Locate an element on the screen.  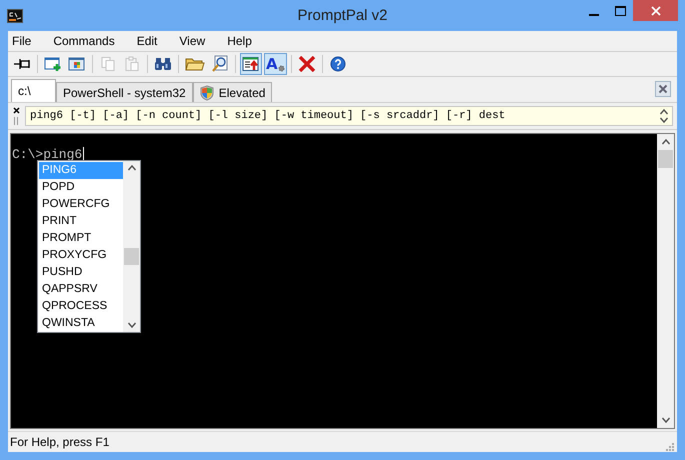
tab: Elevated is located at coordinates (232, 92).